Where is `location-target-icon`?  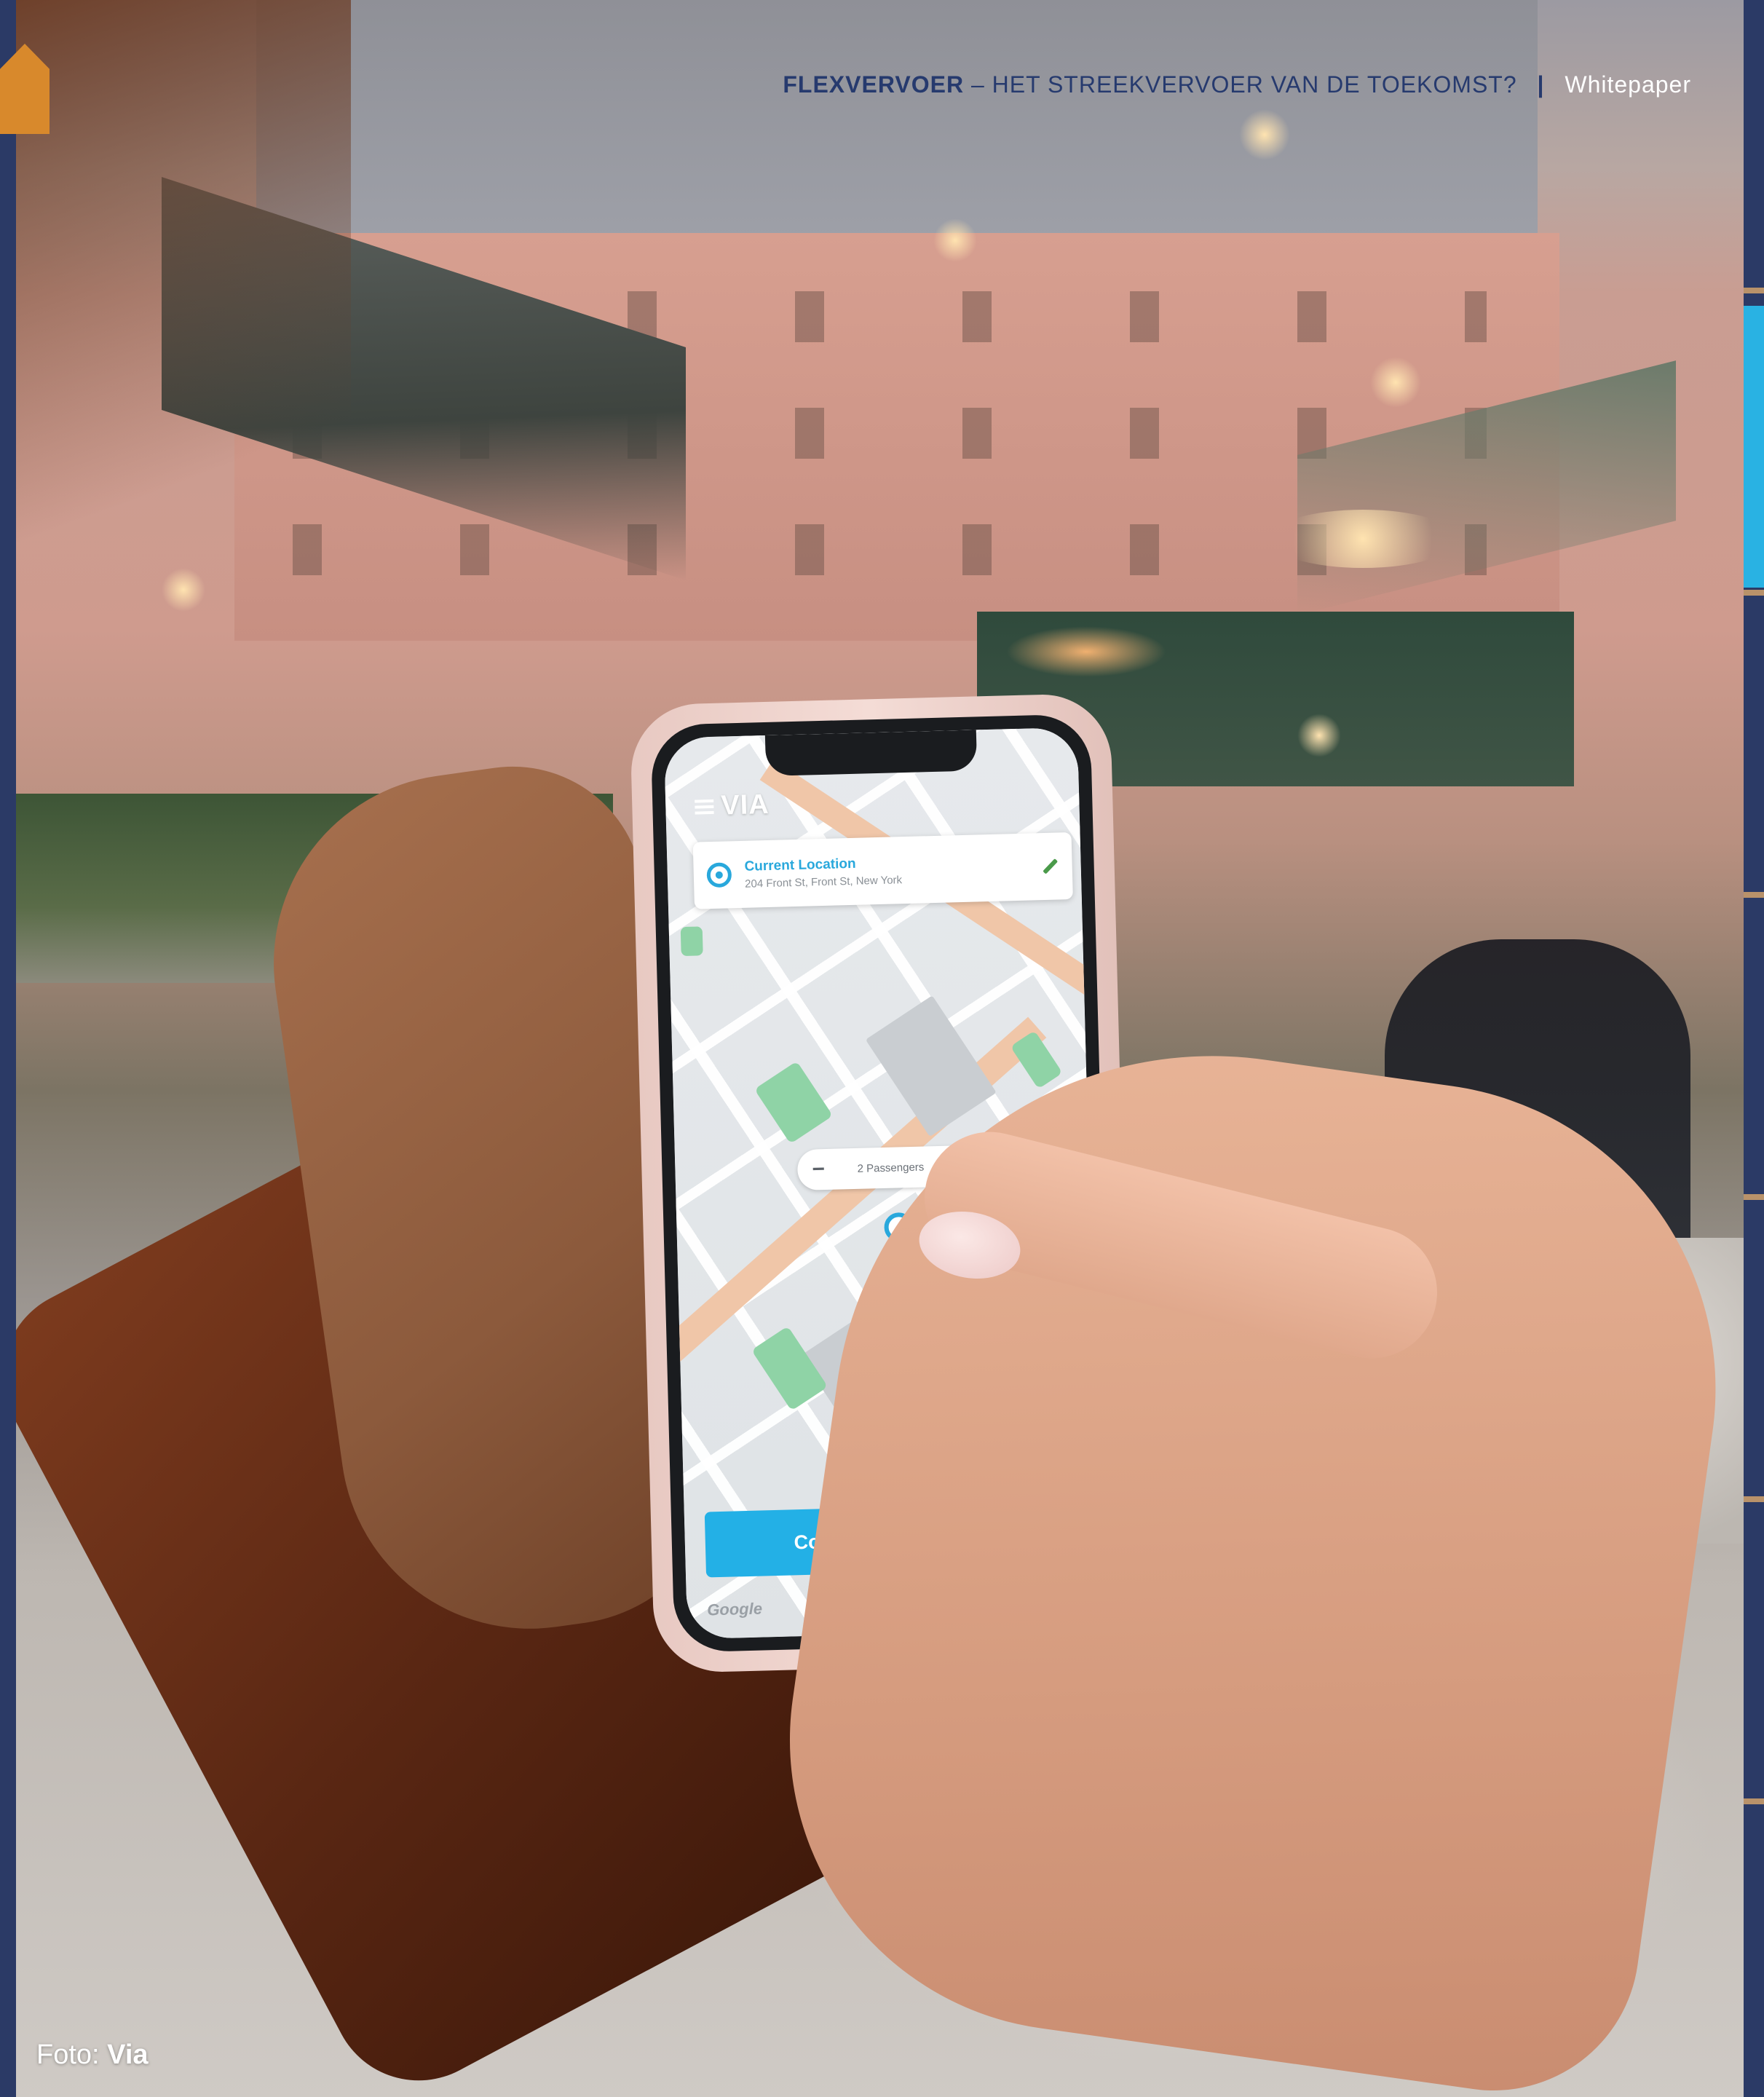
location-target-icon is located at coordinates (719, 875).